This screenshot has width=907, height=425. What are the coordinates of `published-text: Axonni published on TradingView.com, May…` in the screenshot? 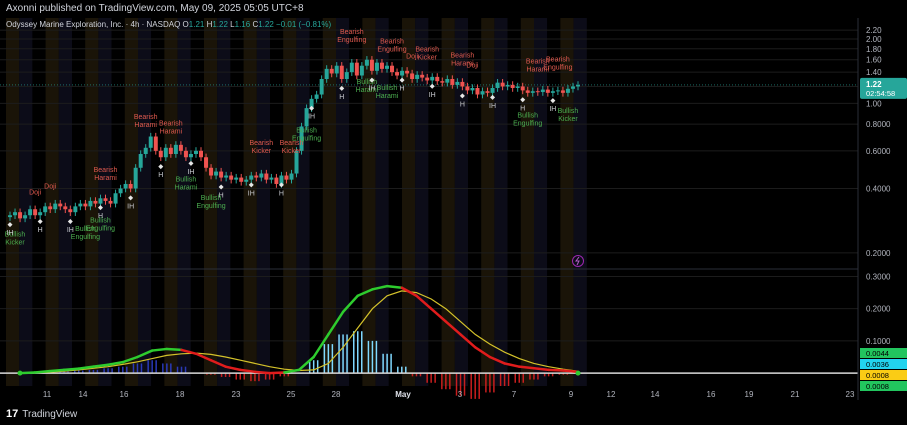 It's located at (155, 8).